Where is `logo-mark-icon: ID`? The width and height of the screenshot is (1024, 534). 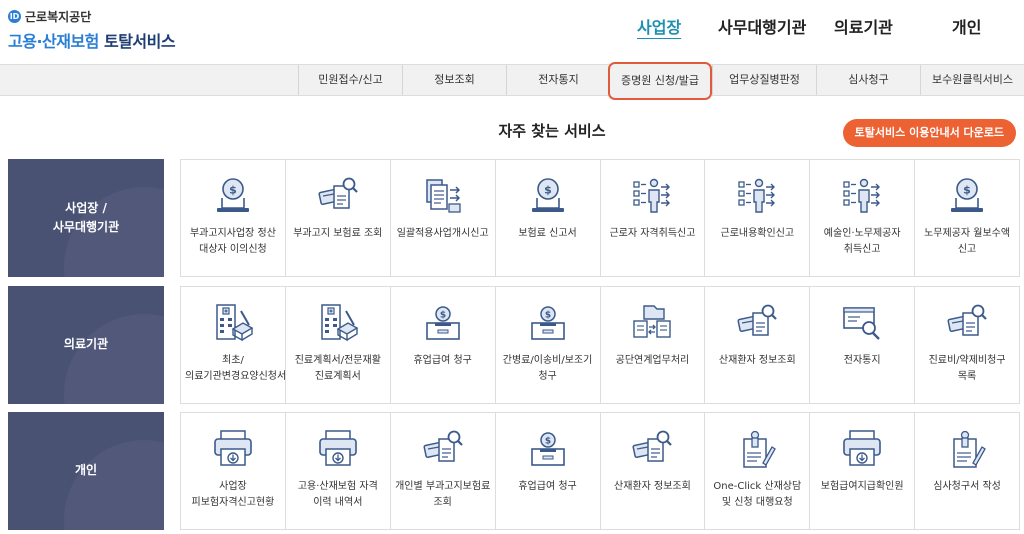 logo-mark-icon: ID is located at coordinates (14, 16).